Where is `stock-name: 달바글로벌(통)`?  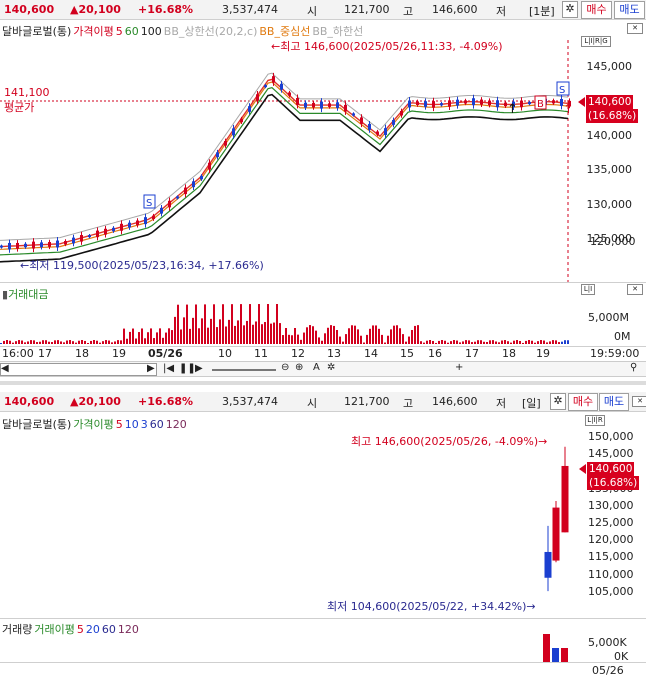
stock-name: 달바글로벌(통) is located at coordinates (36, 31).